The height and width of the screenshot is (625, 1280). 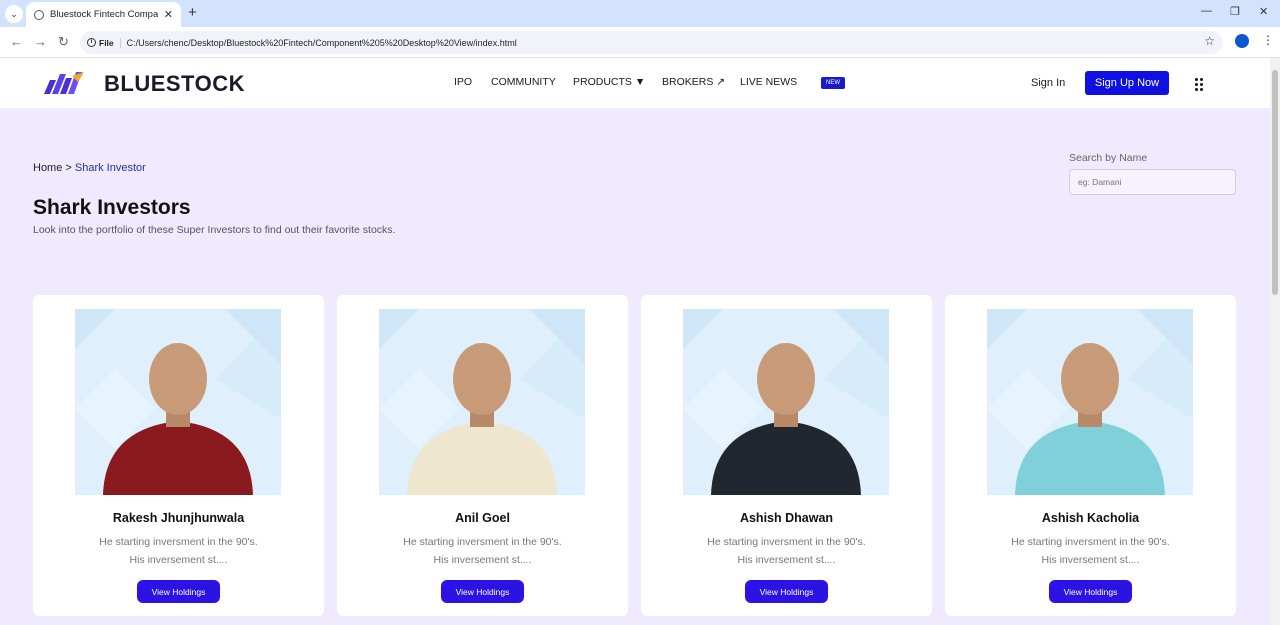 I want to click on nav-community: COMMUNITY, so click(x=532, y=82).